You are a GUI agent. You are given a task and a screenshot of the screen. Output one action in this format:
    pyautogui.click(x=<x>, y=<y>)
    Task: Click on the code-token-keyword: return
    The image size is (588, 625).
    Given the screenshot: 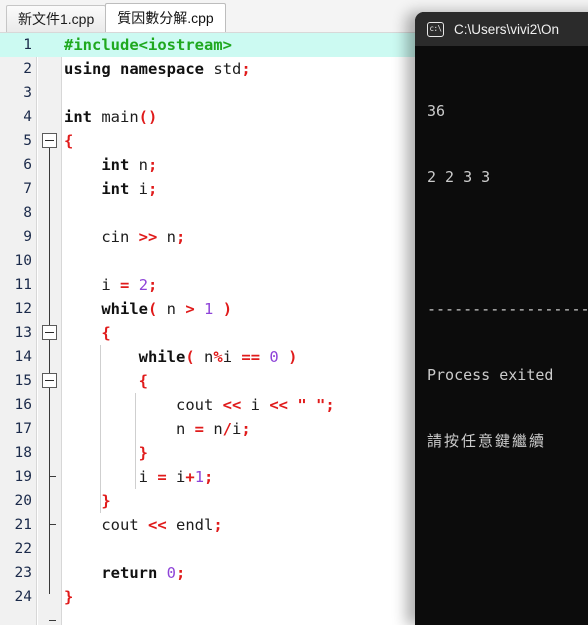 What is the action you would take?
    pyautogui.click(x=129, y=573)
    